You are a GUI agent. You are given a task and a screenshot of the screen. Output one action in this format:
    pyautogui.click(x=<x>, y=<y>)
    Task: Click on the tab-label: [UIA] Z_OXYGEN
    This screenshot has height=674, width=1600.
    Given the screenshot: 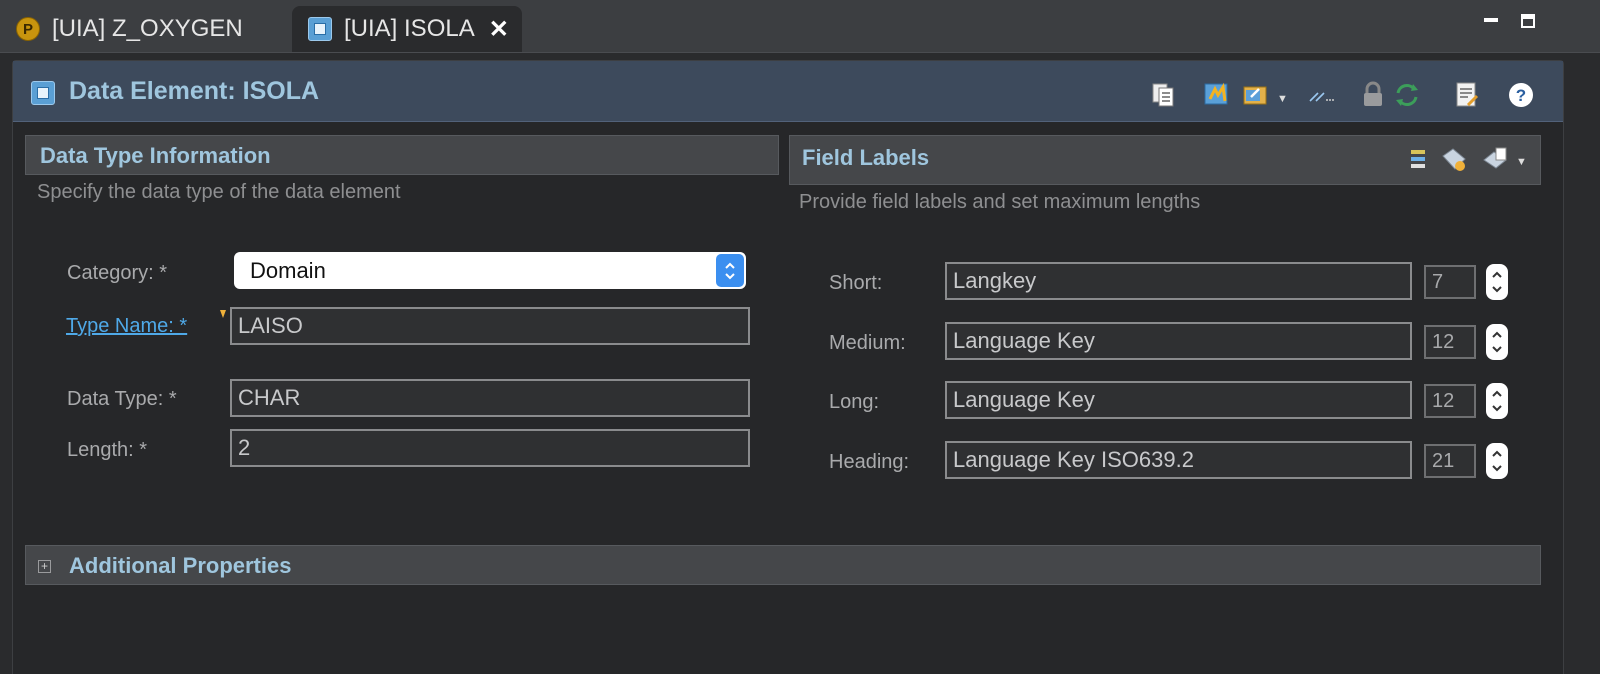 What is the action you would take?
    pyautogui.click(x=147, y=28)
    